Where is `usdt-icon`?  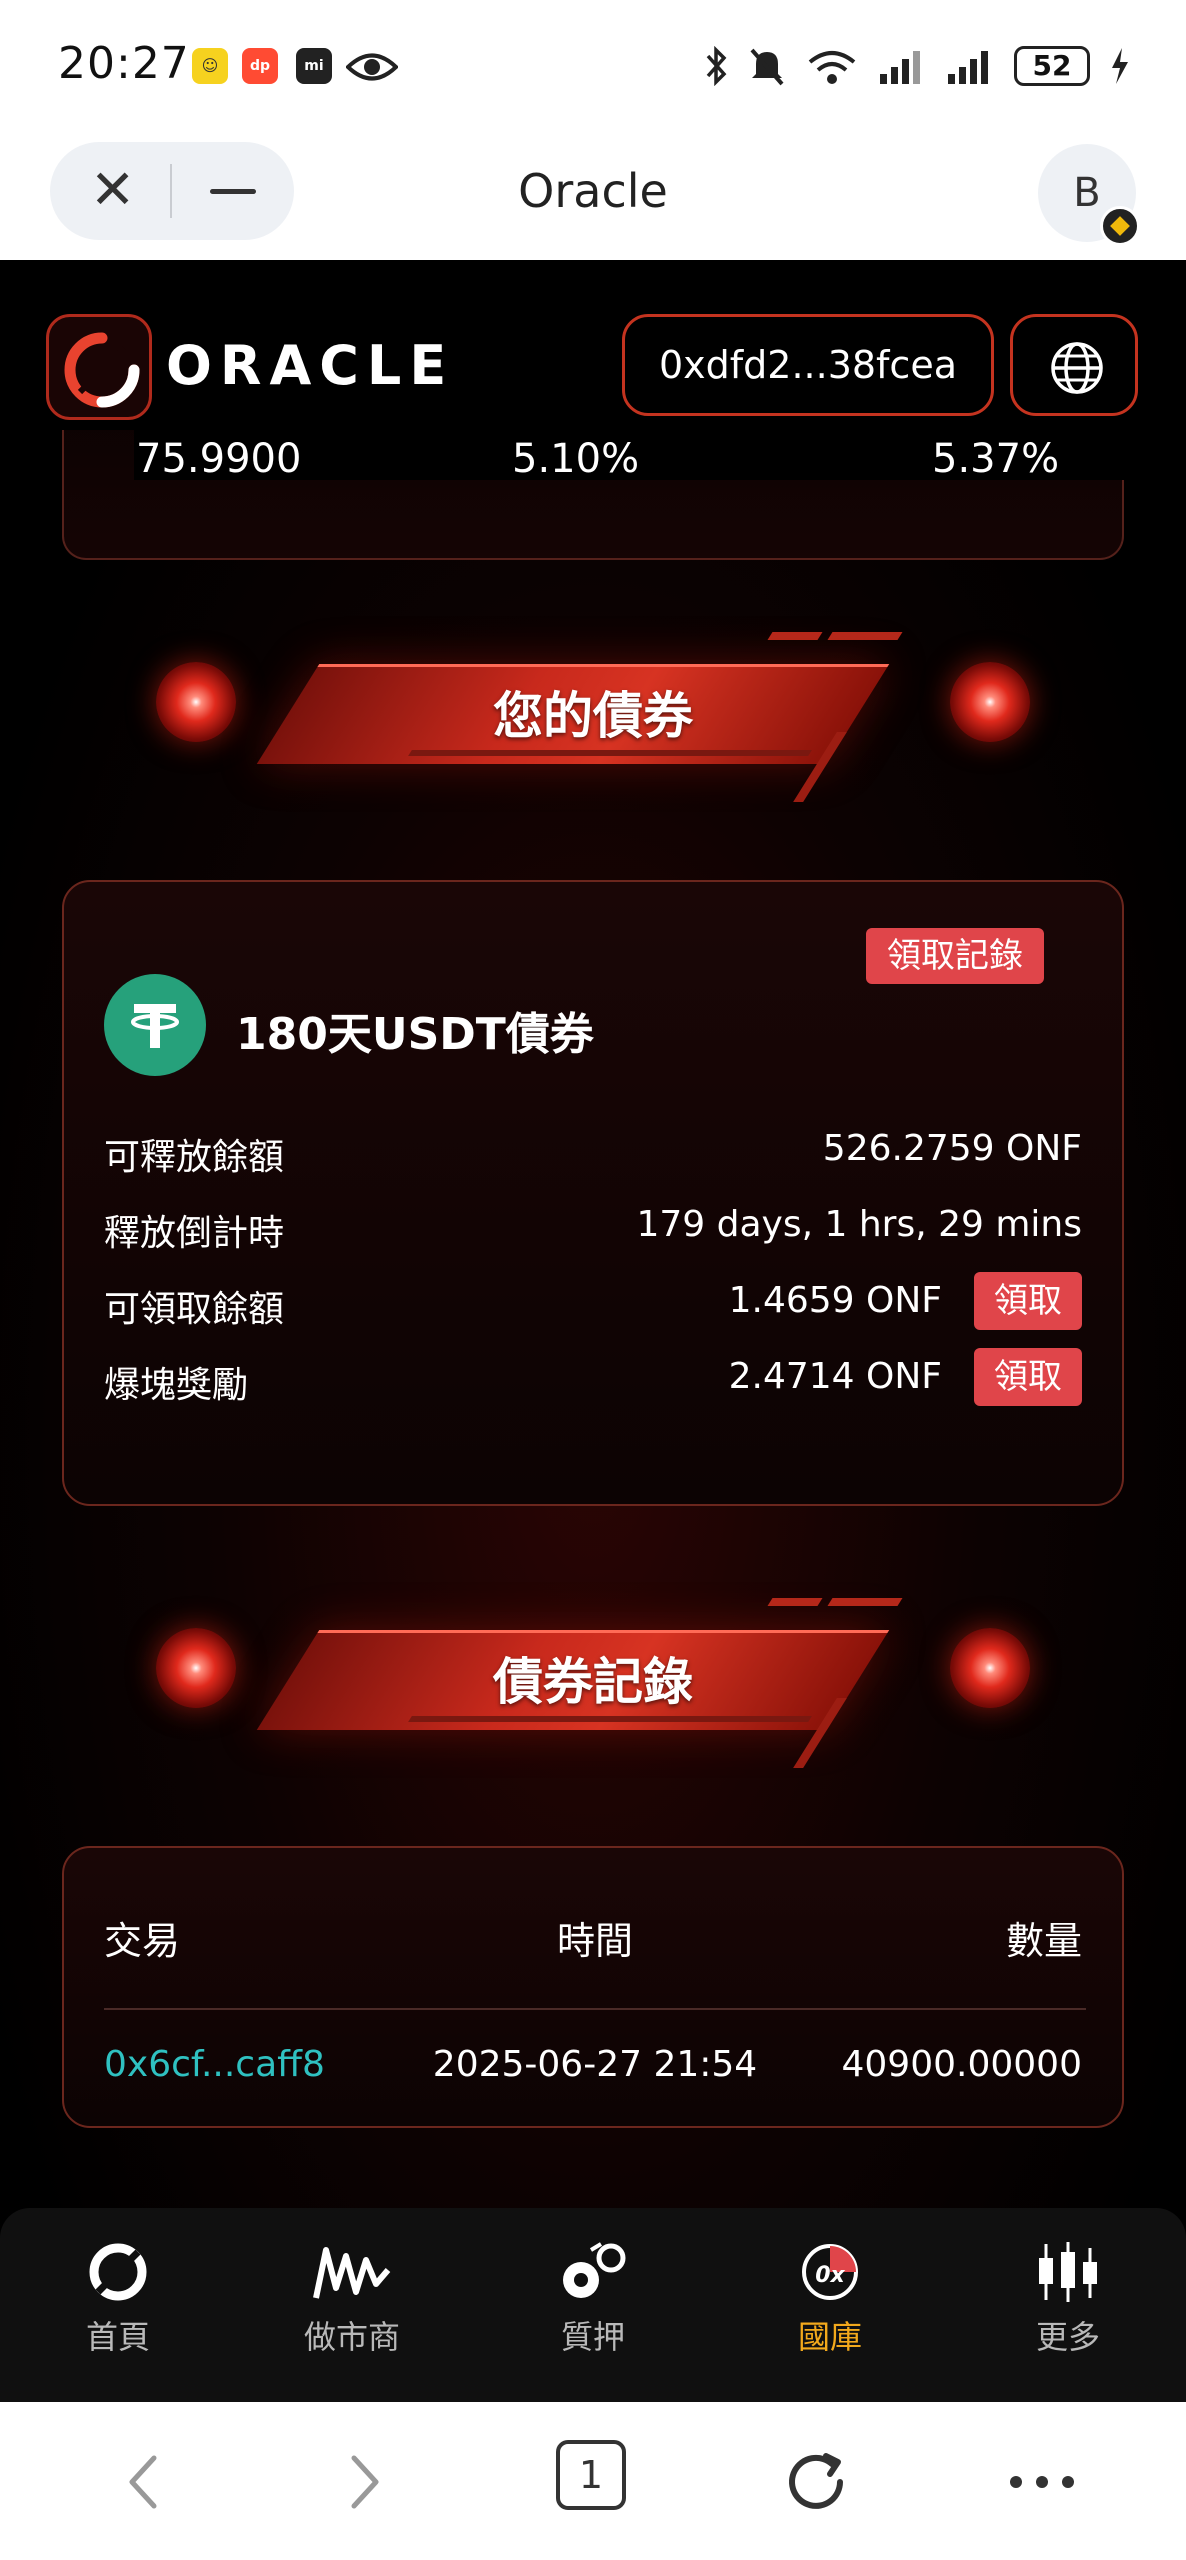
usdt-icon is located at coordinates (155, 1025).